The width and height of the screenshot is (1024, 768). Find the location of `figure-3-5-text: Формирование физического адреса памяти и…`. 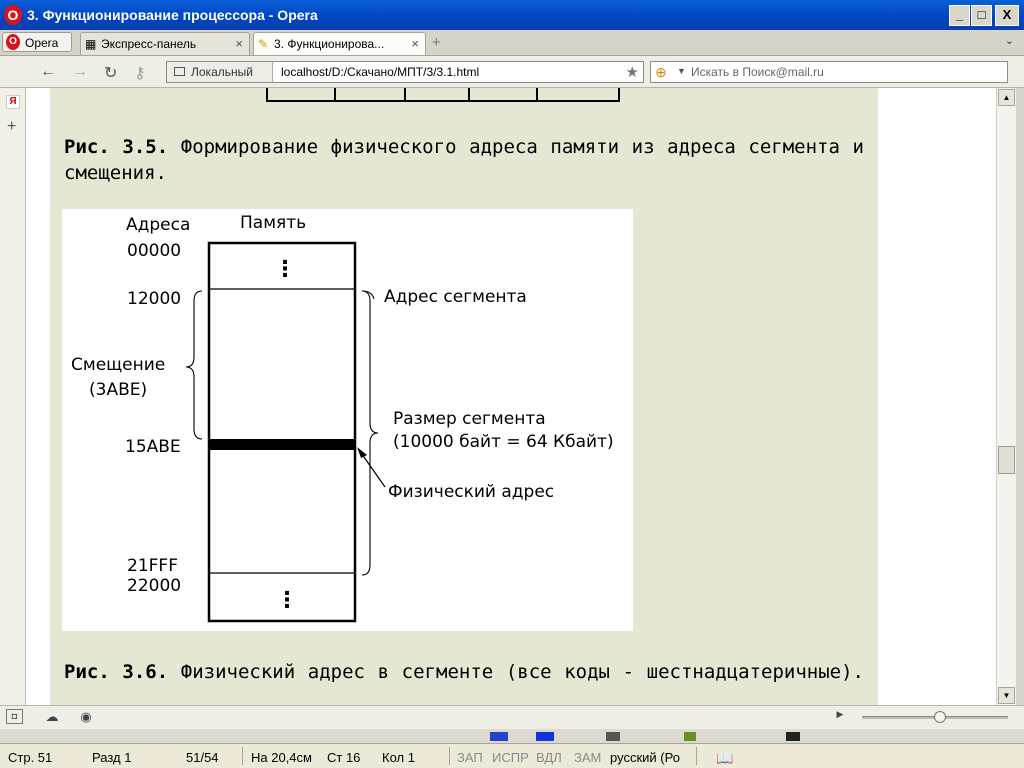

figure-3-5-text: Формирование физического адреса памяти и… is located at coordinates (464, 160).